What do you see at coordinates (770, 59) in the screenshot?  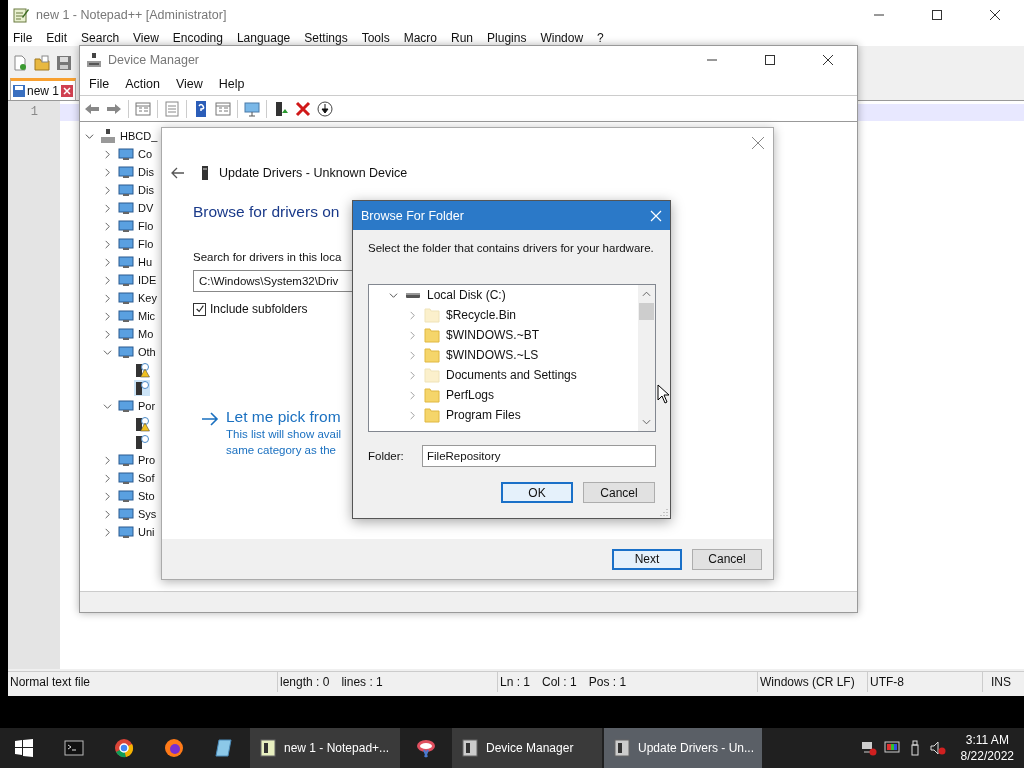 I see `maximize-icon` at bounding box center [770, 59].